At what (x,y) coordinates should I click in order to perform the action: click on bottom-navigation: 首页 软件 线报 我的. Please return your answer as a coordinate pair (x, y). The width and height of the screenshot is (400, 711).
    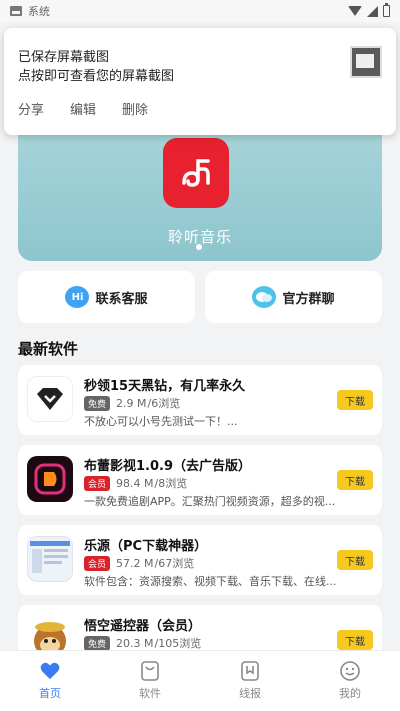
    Looking at the image, I should click on (200, 680).